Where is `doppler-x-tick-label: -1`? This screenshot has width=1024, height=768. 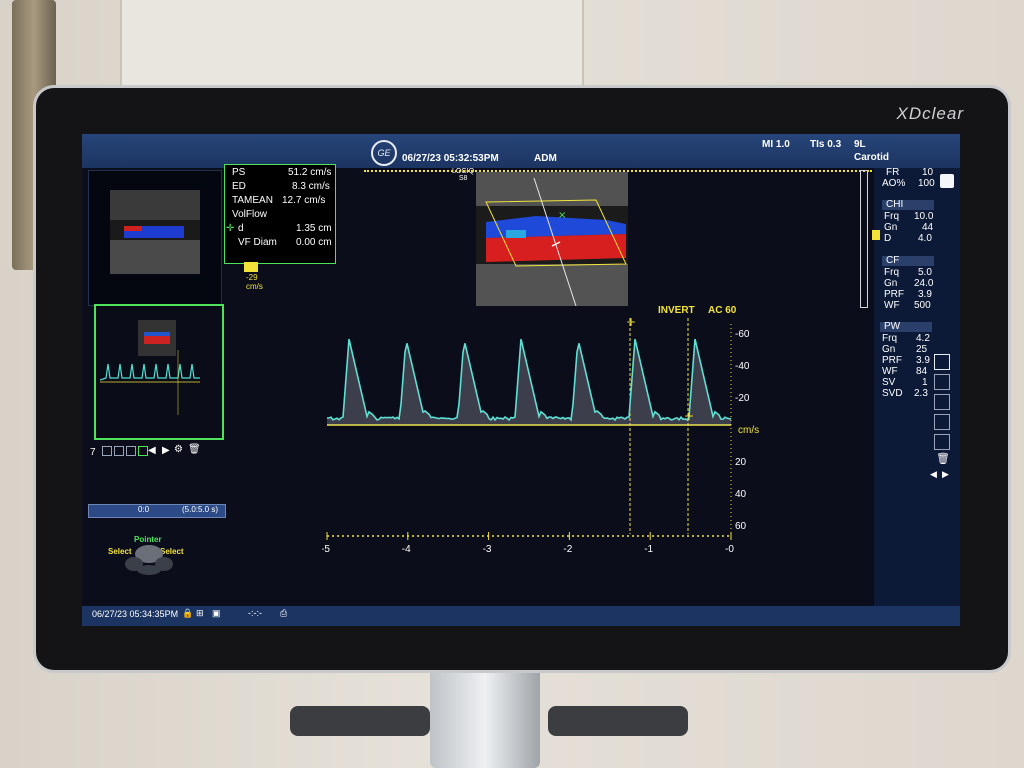
doppler-x-tick-label: -1 is located at coordinates (648, 549).